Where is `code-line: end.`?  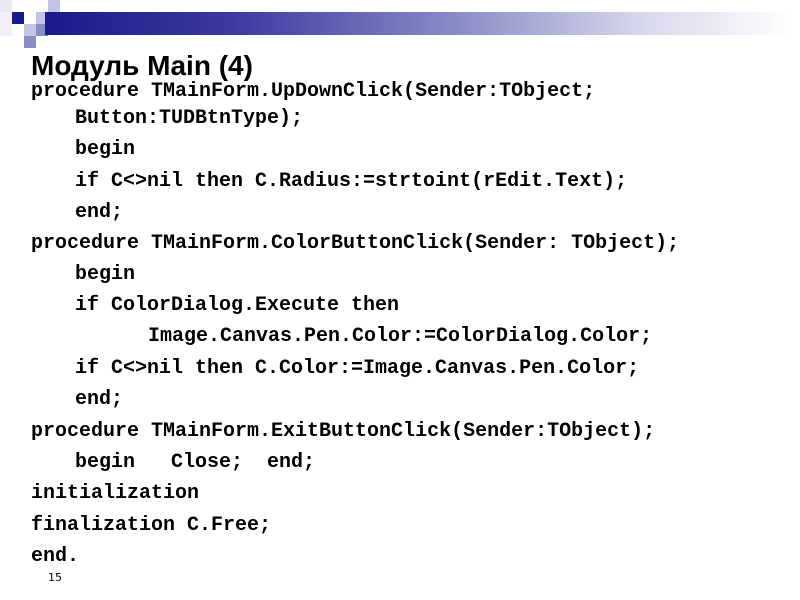 code-line: end. is located at coordinates (55, 556).